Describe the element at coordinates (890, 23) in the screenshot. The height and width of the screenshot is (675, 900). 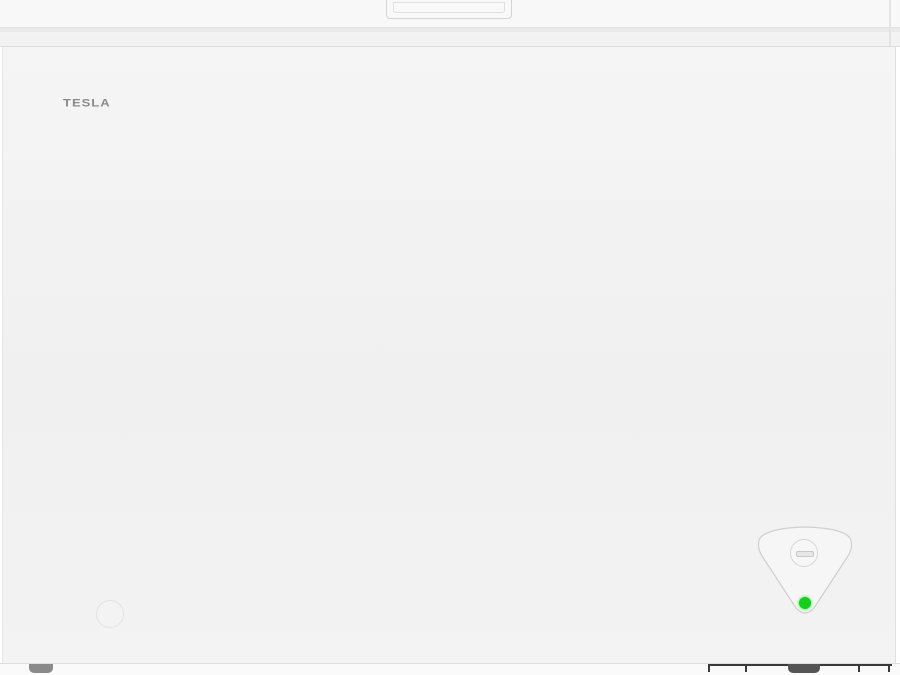
I see `lid-edge` at that location.